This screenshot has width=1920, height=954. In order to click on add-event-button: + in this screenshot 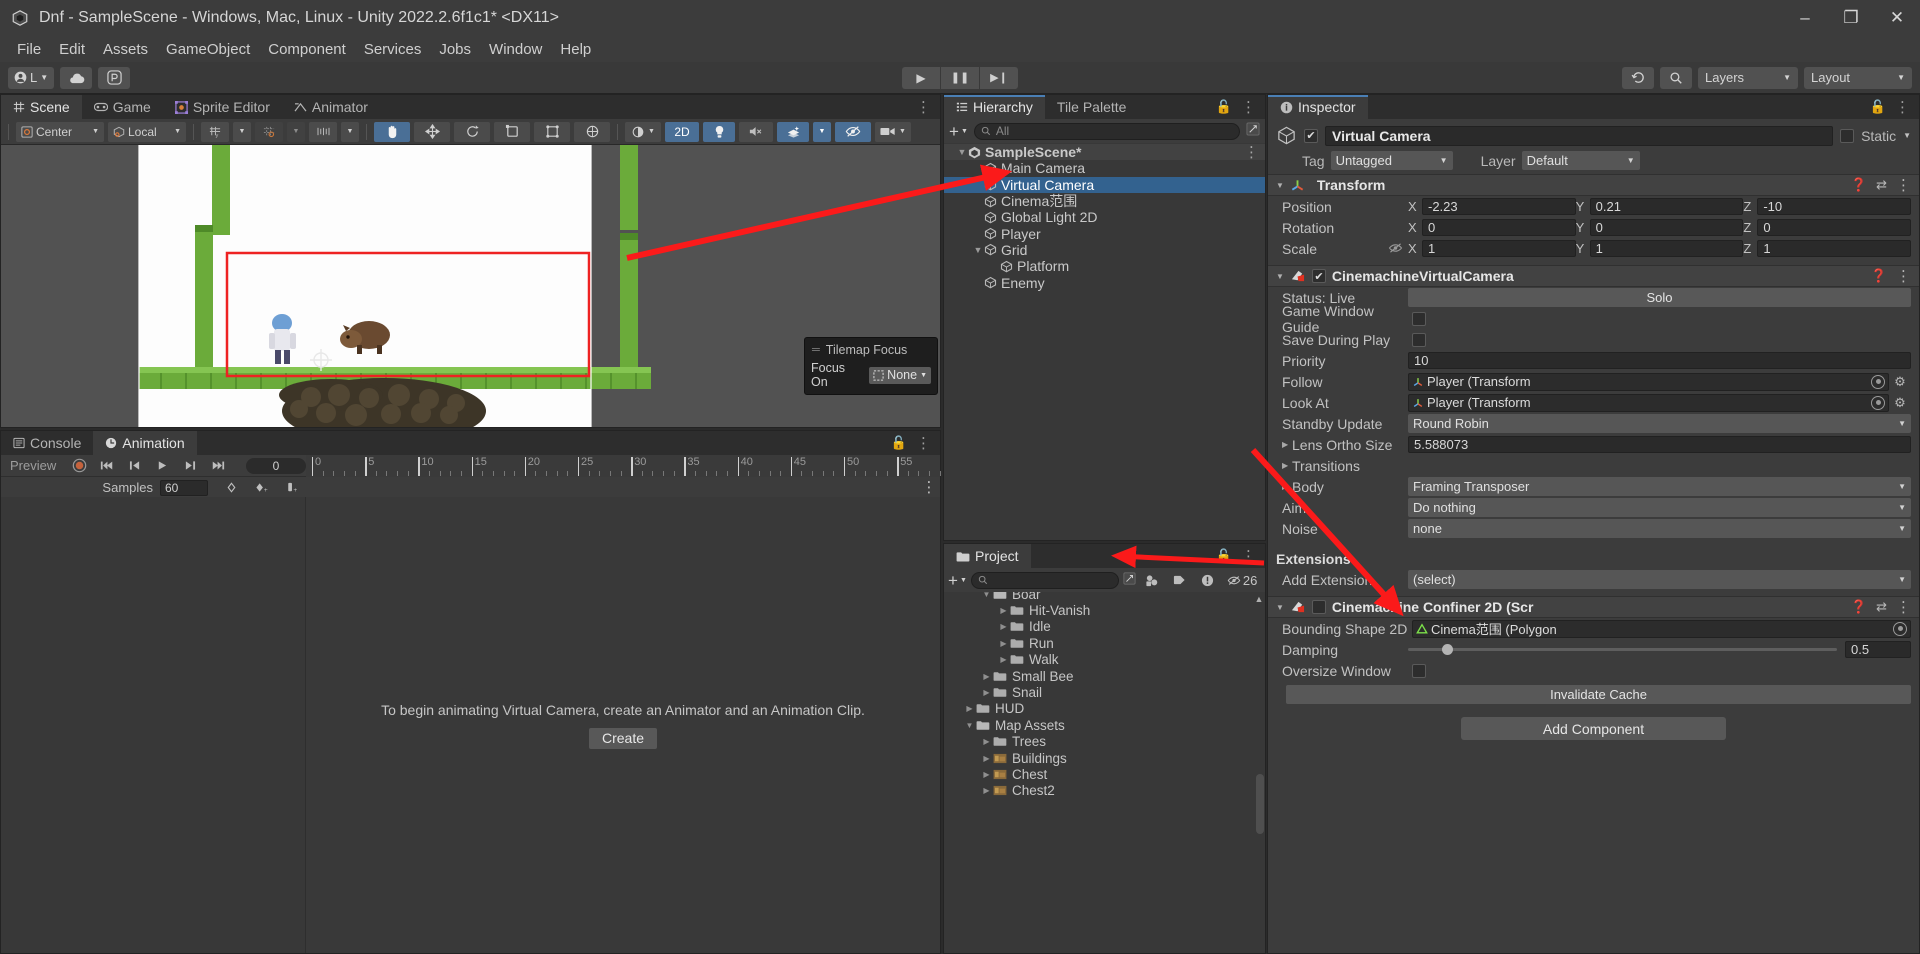, I will do `click(291, 488)`.